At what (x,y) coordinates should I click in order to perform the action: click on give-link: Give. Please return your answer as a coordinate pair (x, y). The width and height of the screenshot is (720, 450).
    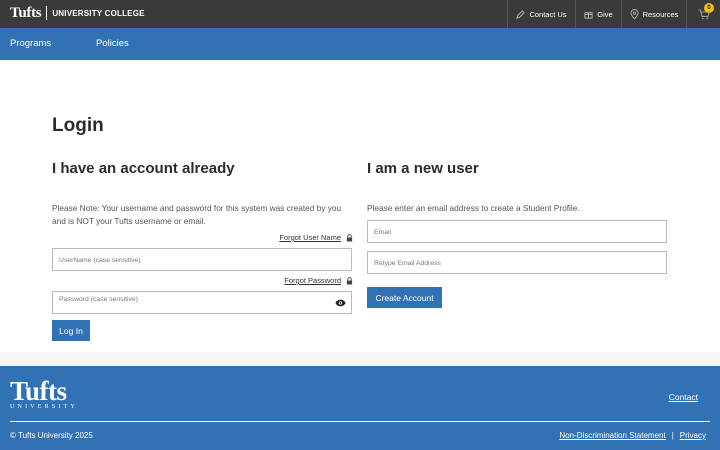
    Looking at the image, I should click on (598, 14).